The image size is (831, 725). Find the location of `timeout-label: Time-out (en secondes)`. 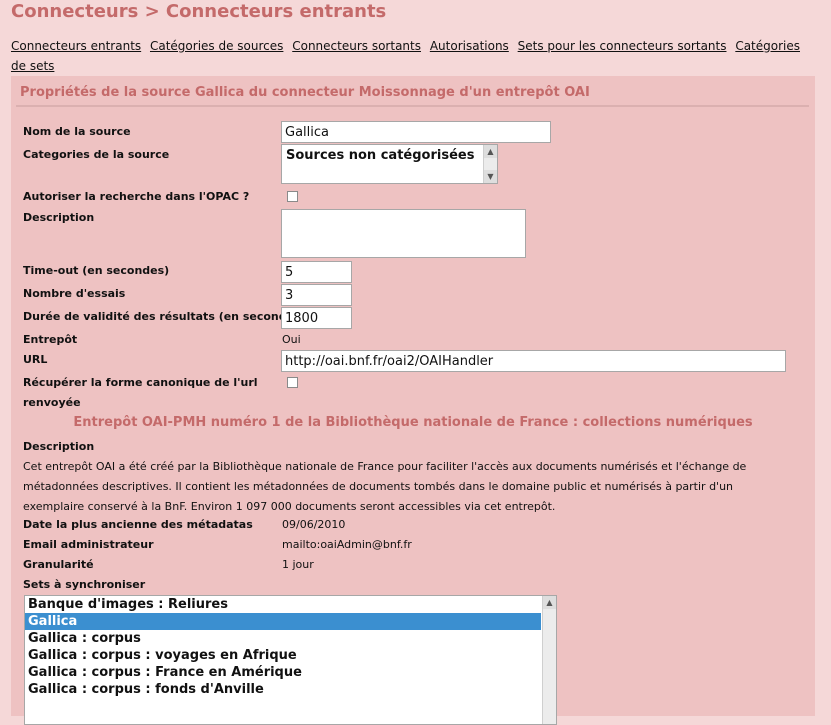

timeout-label: Time-out (en secondes) is located at coordinates (96, 270).